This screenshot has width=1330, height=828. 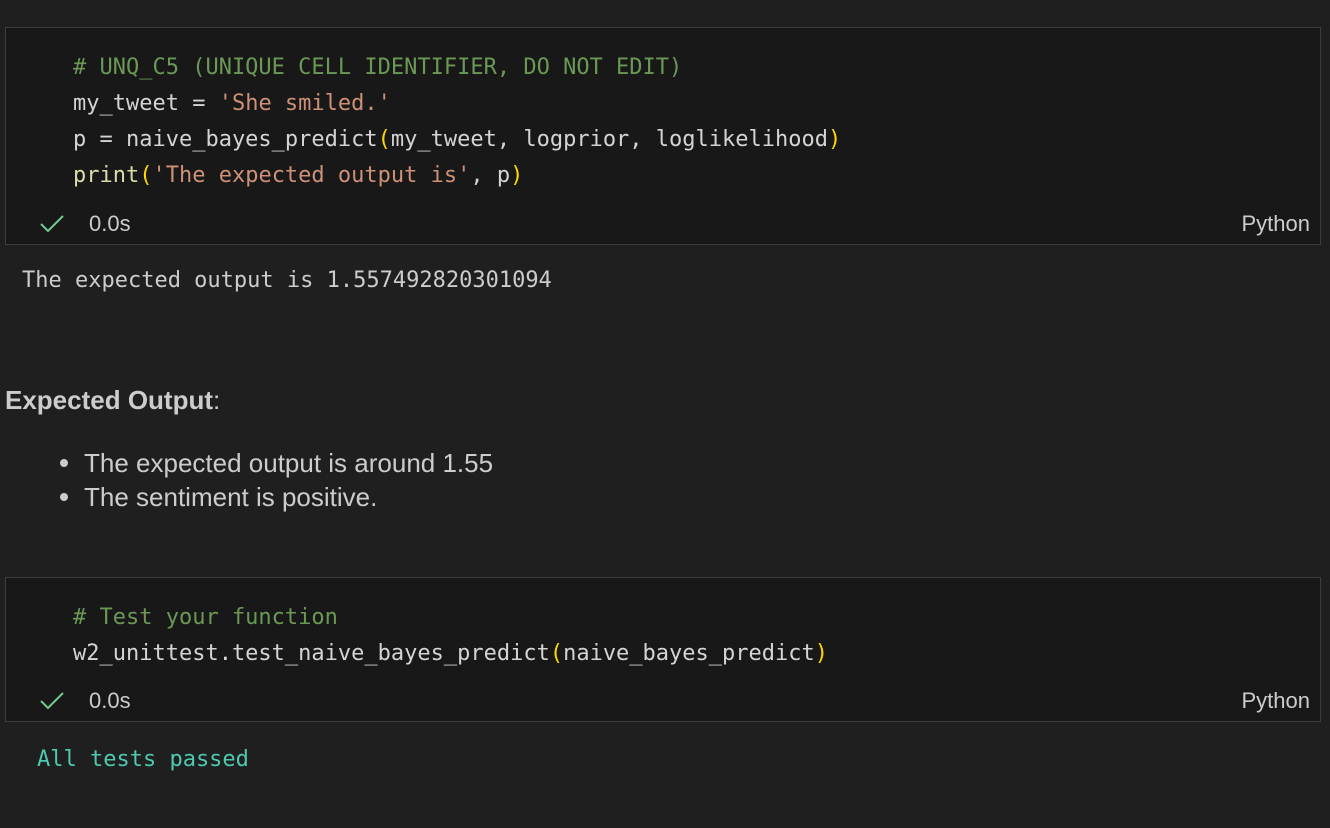 I want to click on code-line: my_tweet = 'She smiled.', so click(x=457, y=104).